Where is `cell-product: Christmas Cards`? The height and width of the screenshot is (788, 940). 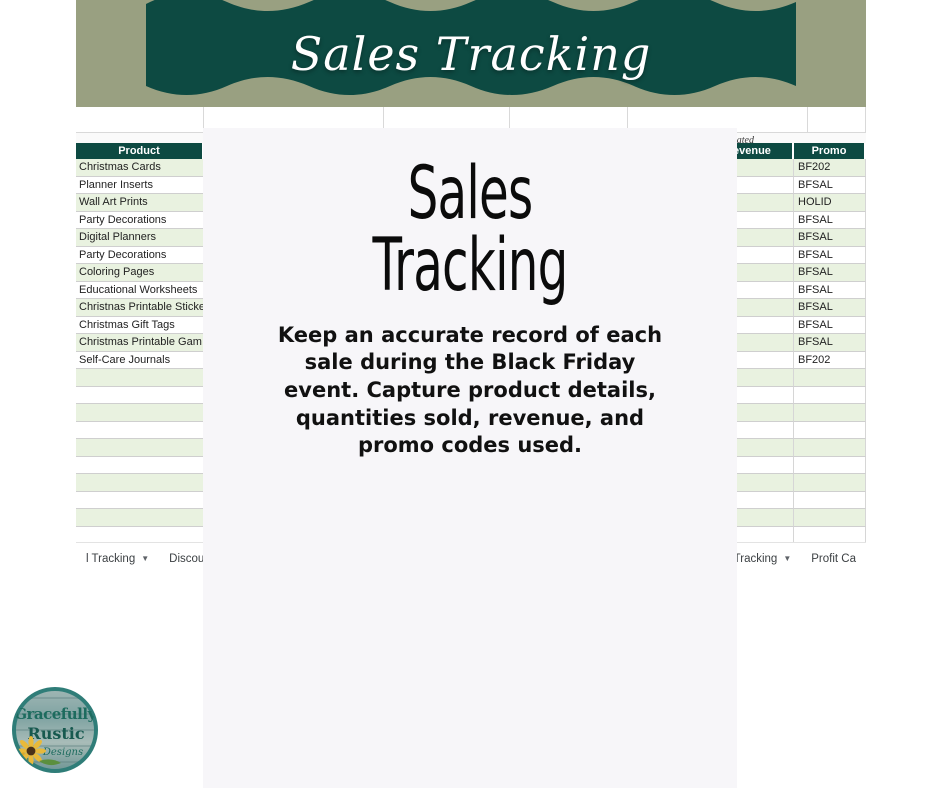
cell-product: Christmas Cards is located at coordinates (140, 168).